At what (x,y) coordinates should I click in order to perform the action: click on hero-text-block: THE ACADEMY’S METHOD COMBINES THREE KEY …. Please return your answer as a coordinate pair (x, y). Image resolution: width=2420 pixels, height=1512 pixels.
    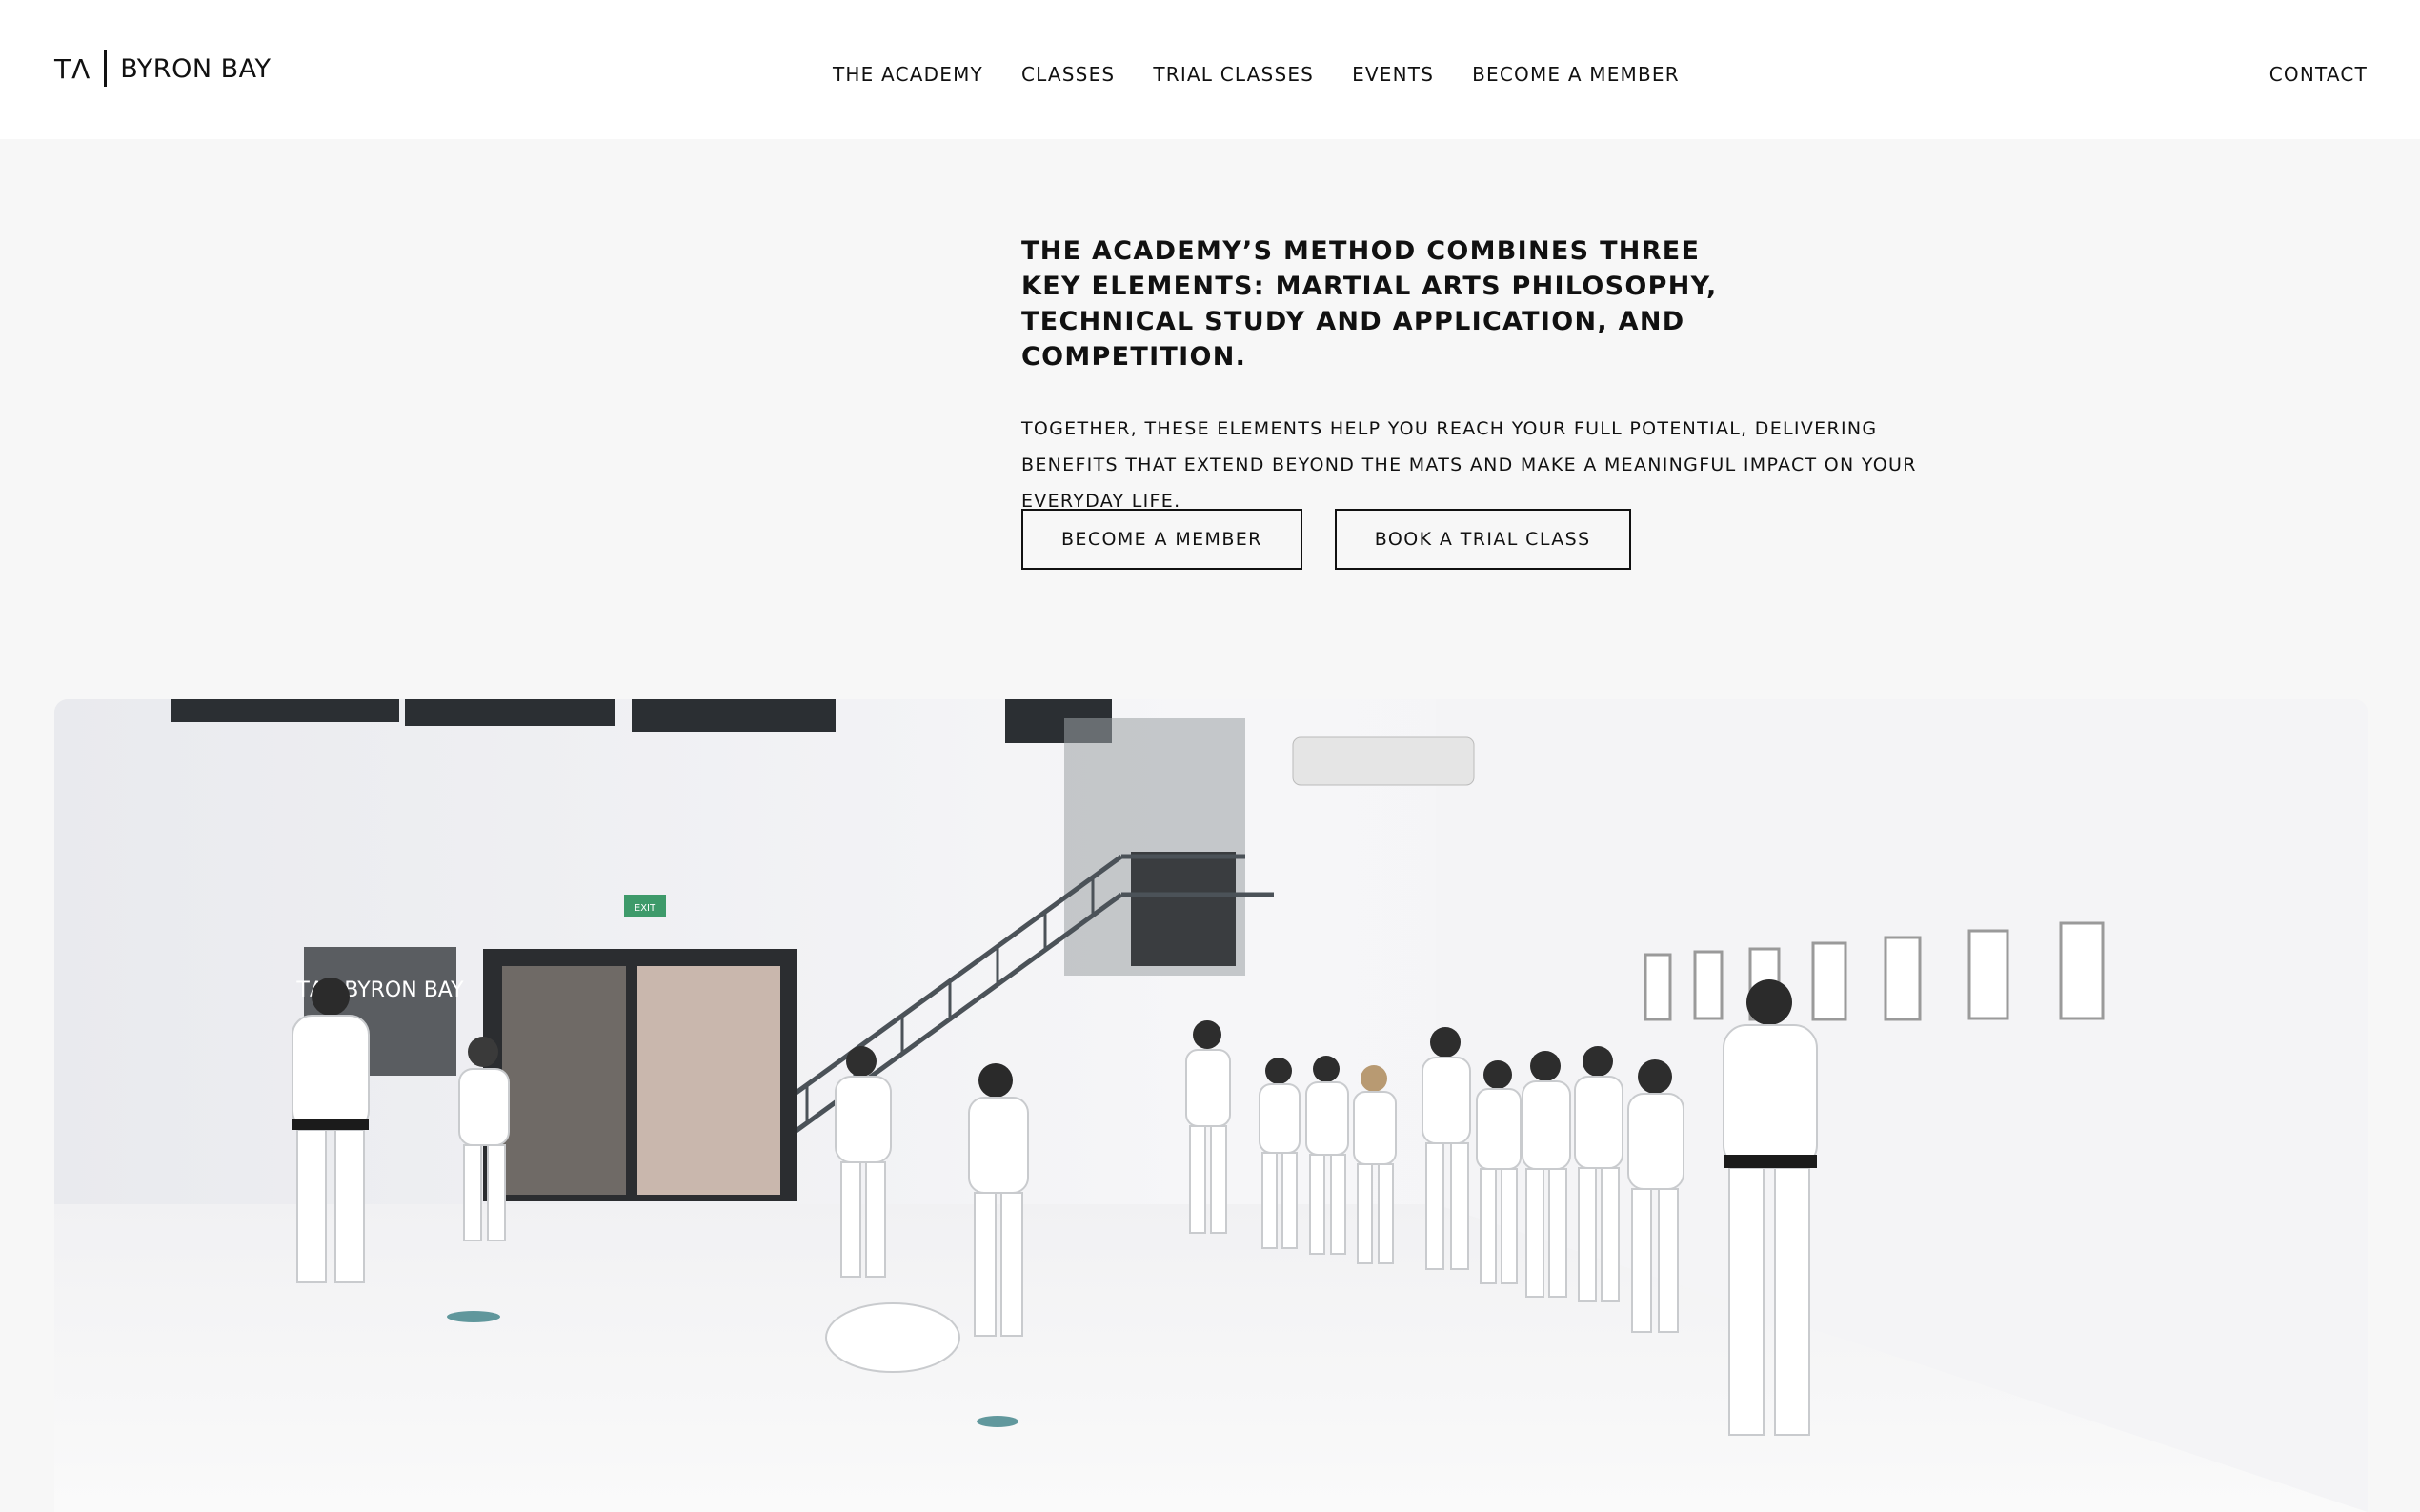
    Looking at the image, I should click on (1497, 376).